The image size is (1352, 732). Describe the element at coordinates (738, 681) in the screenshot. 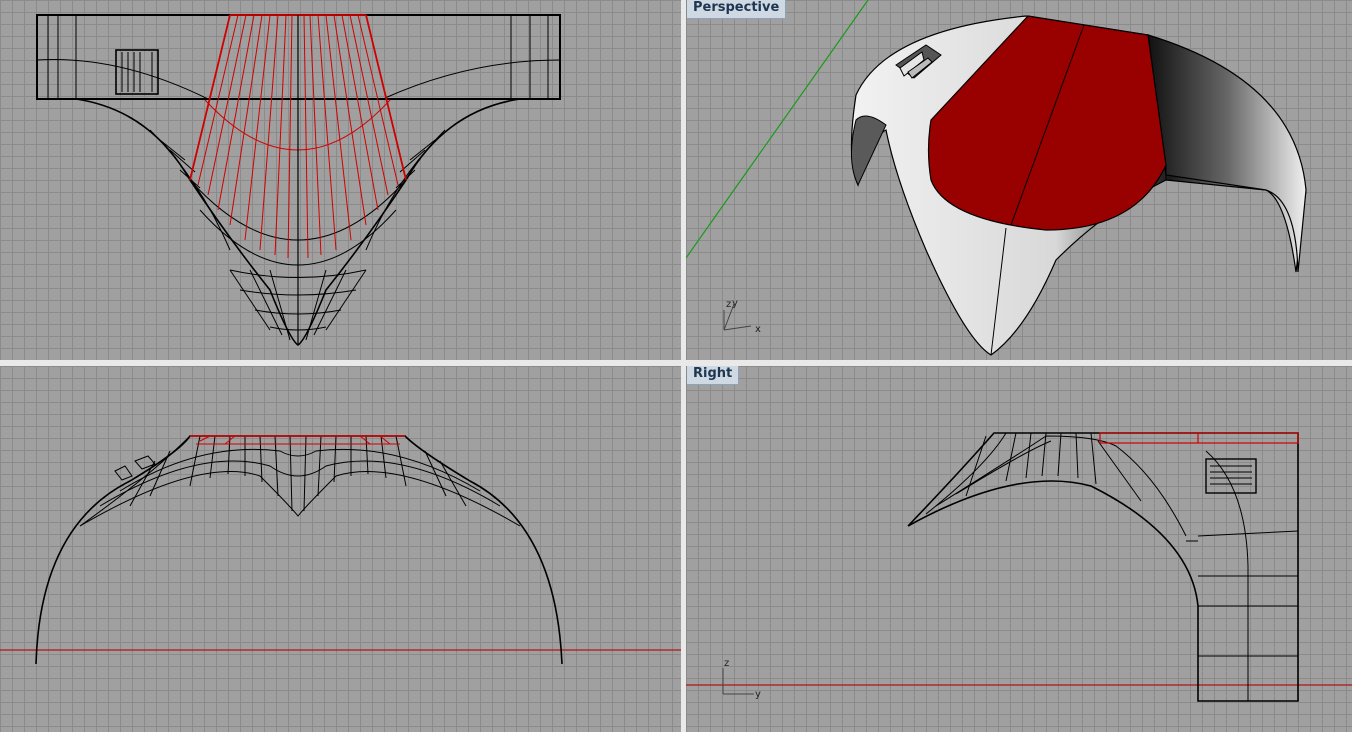

I see `right-axis-indicator` at that location.